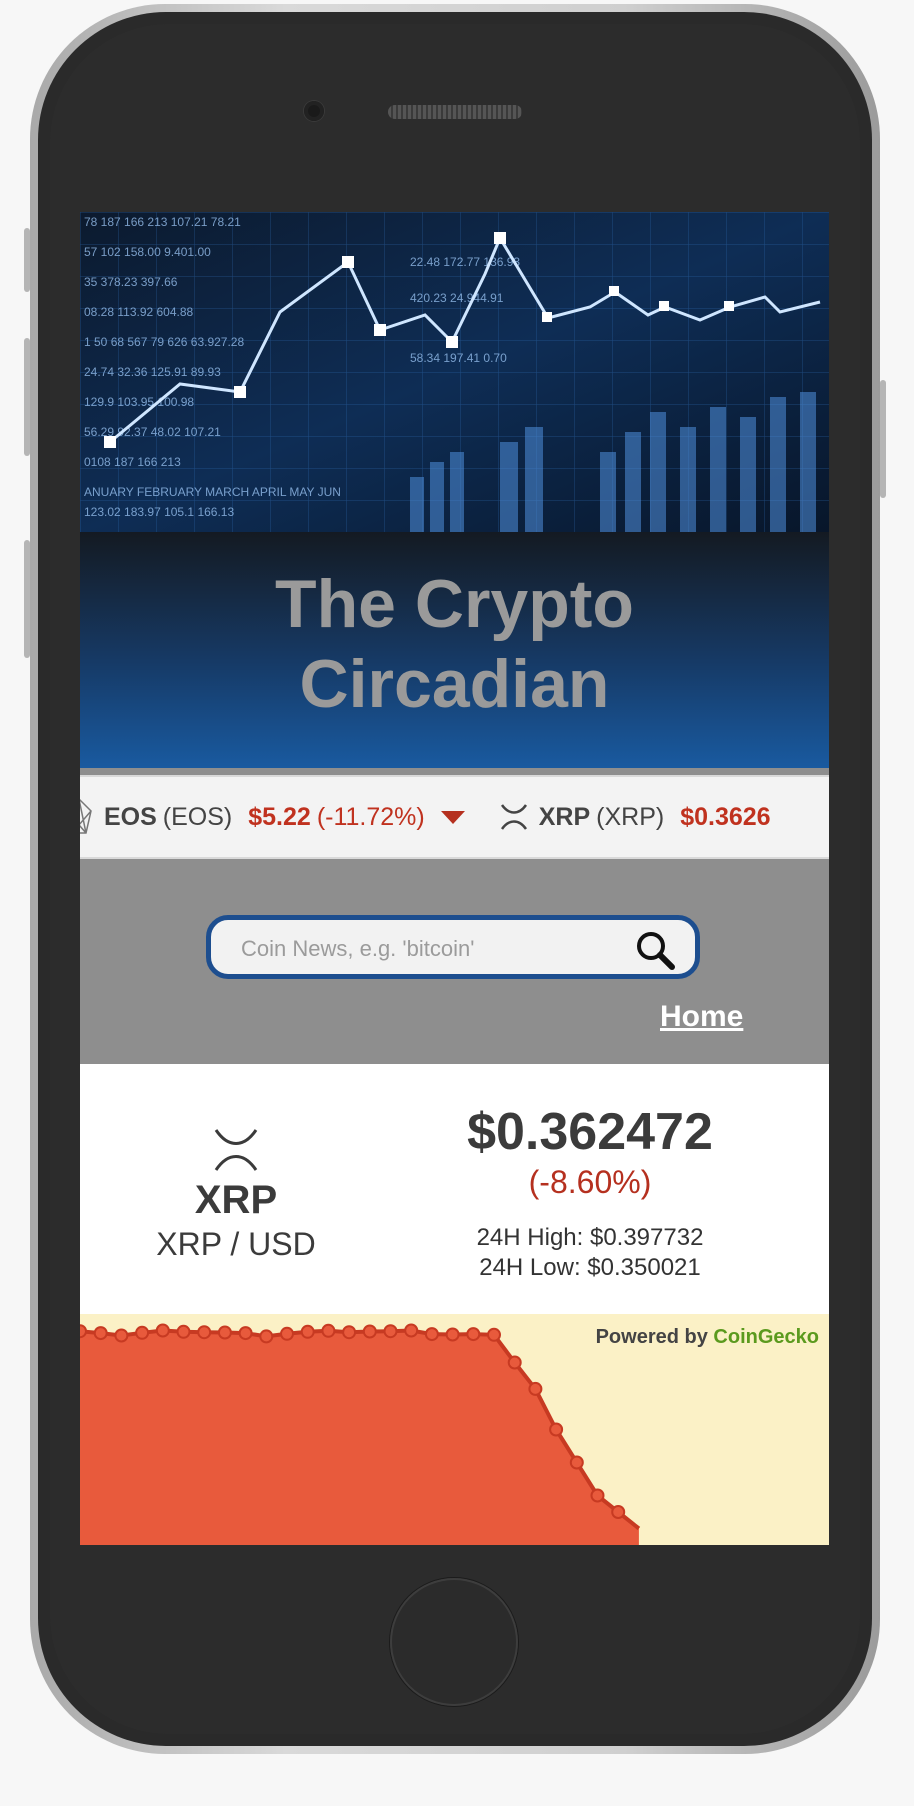  Describe the element at coordinates (159, 512) in the screenshot. I see `svg-text: 123.02 183.97 105.1 166.13` at that location.